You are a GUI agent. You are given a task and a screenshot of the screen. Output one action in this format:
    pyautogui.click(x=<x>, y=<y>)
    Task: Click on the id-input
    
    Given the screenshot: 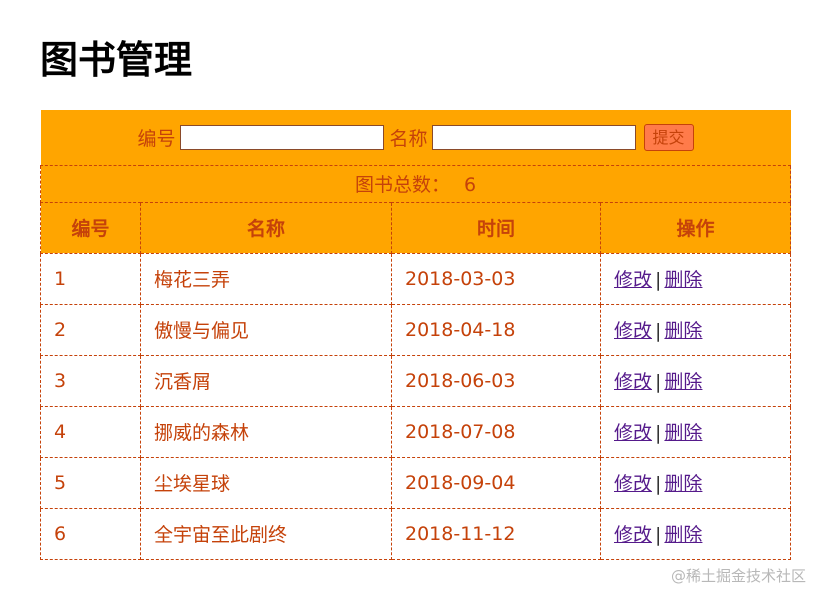 What is the action you would take?
    pyautogui.click(x=281, y=137)
    